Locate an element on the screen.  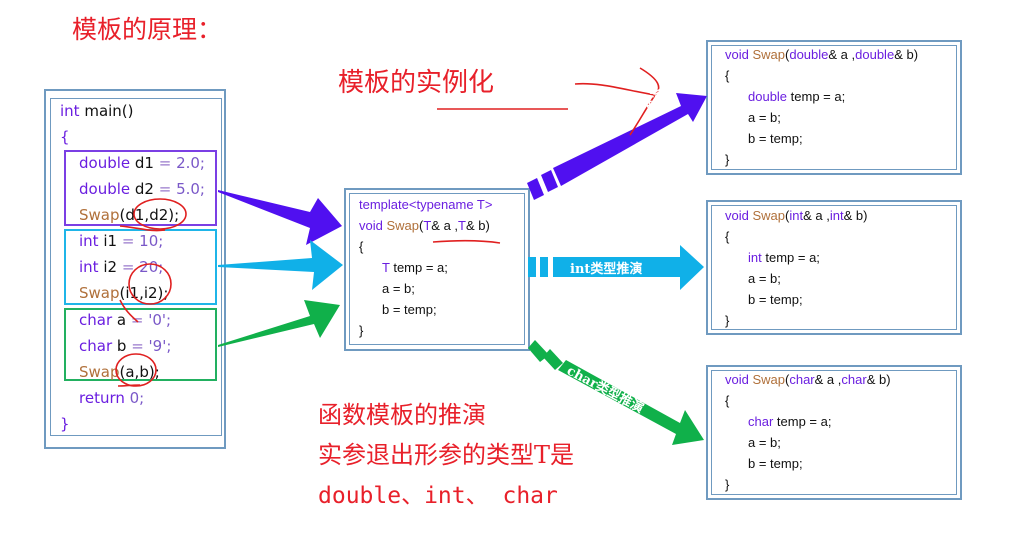
circle-d1-d2 is located at coordinates (160, 214).